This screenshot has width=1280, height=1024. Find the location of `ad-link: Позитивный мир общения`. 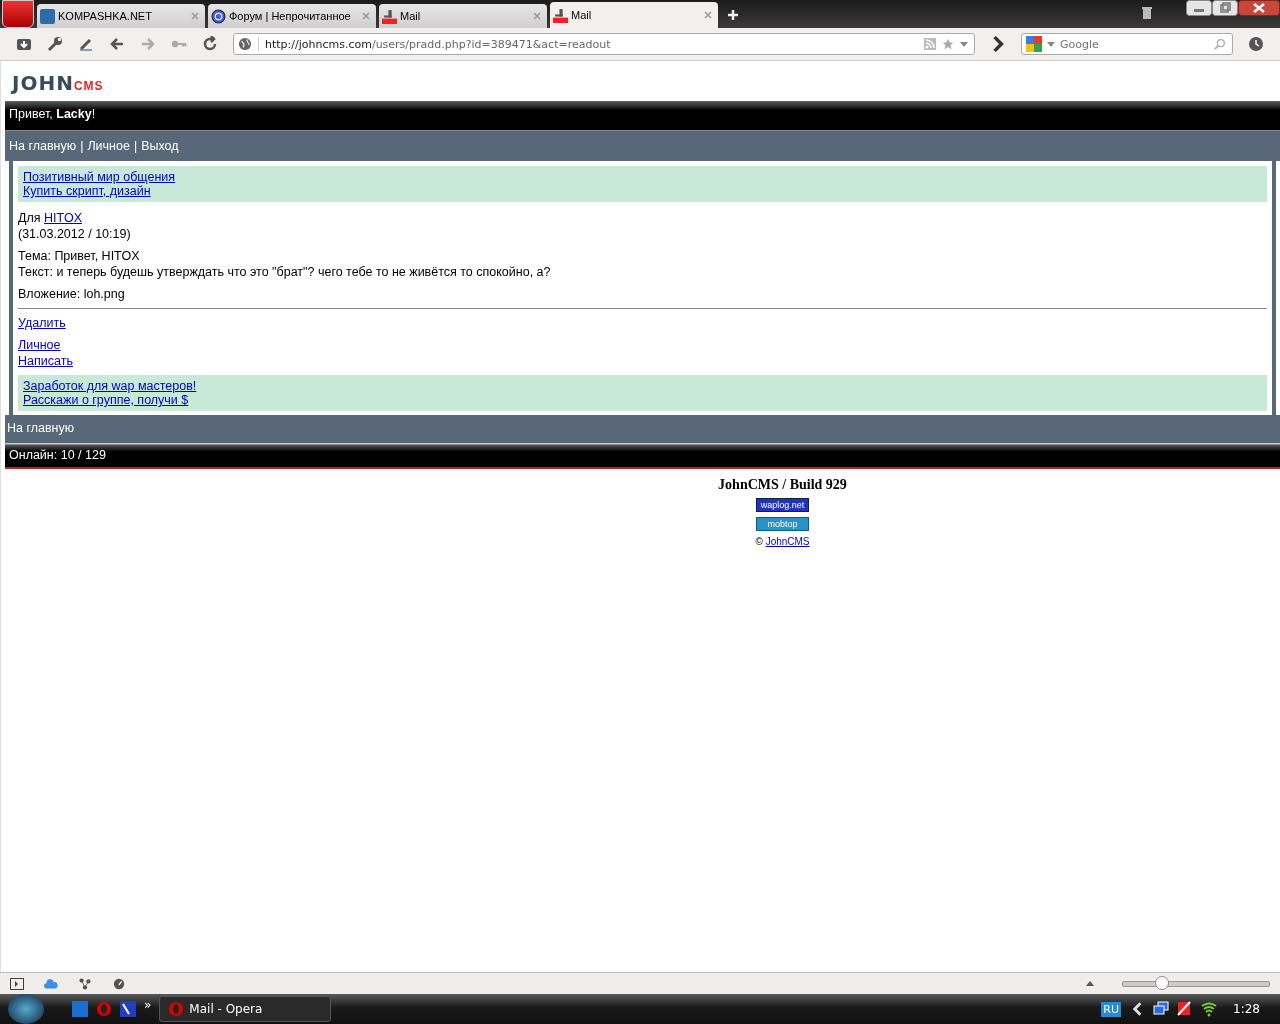

ad-link: Позитивный мир общения is located at coordinates (99, 177).